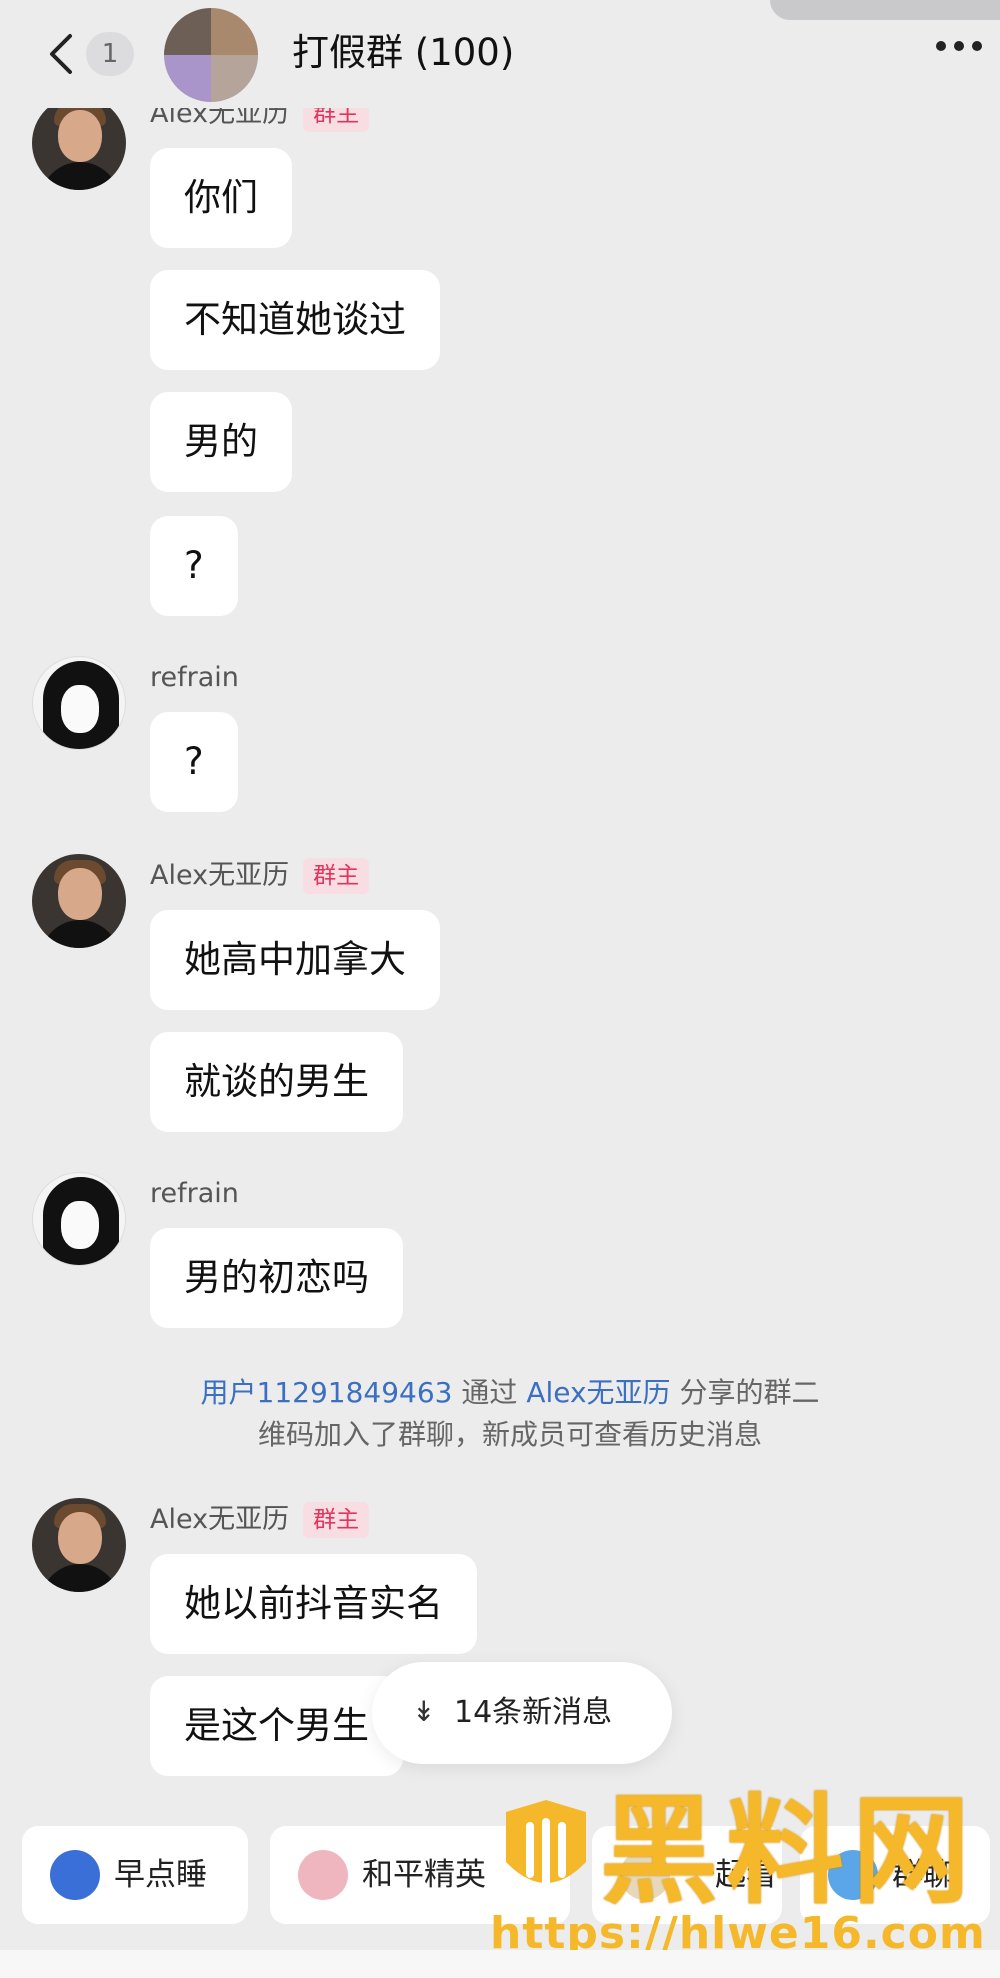 This screenshot has height=1978, width=1000. I want to click on group-avatar, so click(211, 55).